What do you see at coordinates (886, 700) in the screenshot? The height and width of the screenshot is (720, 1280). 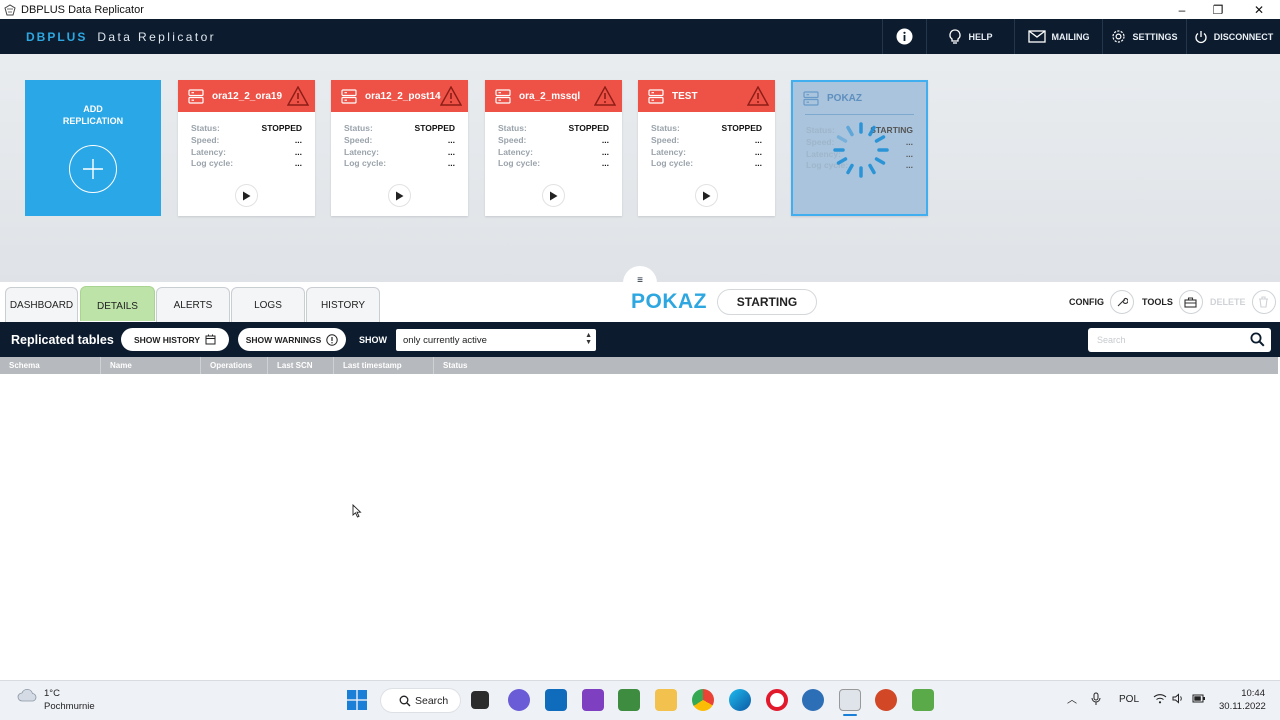 I see `powerpoint-icon` at bounding box center [886, 700].